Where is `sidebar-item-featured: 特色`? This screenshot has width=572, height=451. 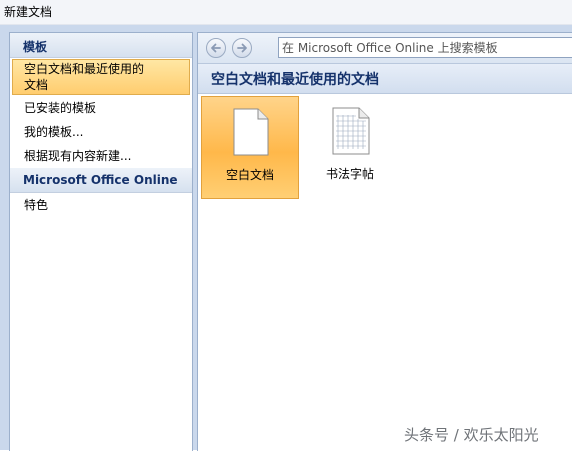
sidebar-item-featured: 特色 is located at coordinates (101, 204).